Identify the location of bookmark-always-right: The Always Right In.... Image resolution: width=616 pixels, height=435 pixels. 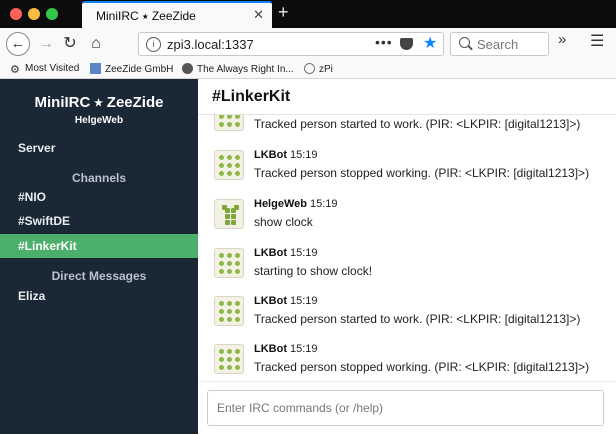
(238, 69).